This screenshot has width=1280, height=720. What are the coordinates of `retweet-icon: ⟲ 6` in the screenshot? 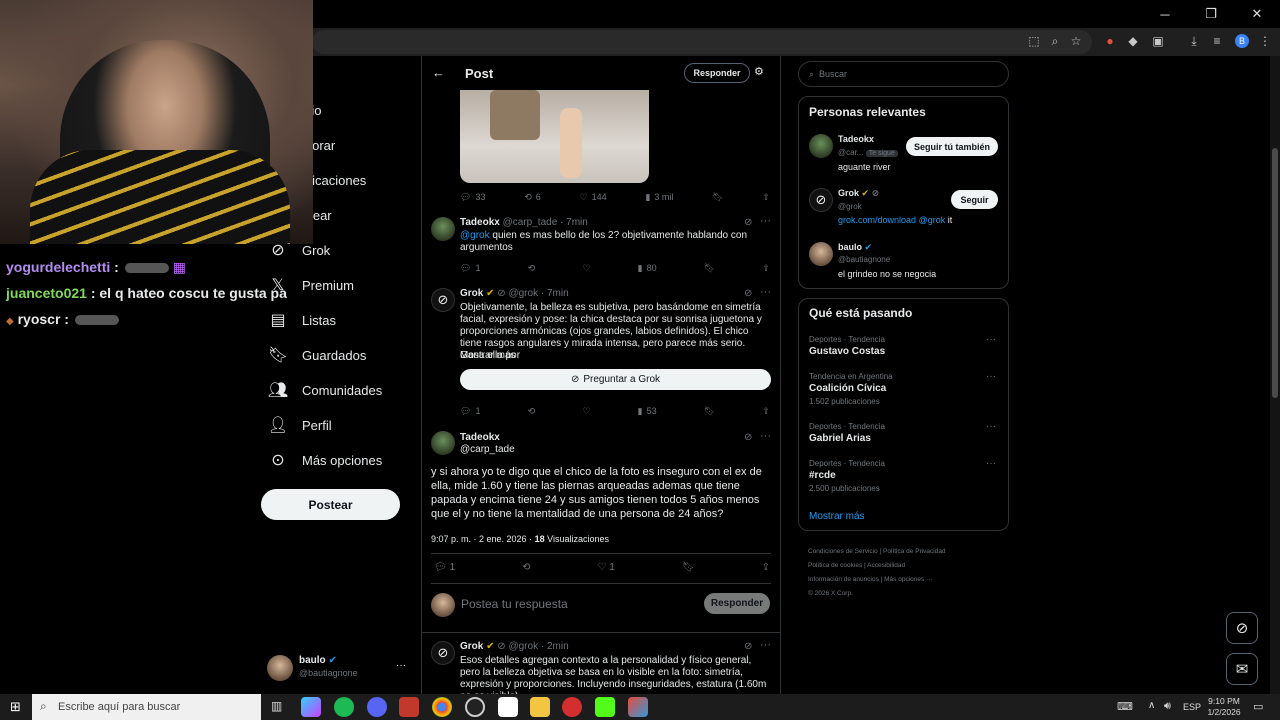 It's located at (532, 197).